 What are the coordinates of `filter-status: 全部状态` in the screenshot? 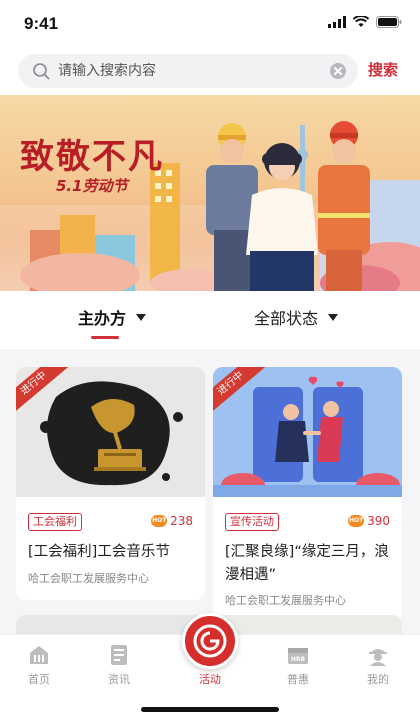 It's located at (296, 317).